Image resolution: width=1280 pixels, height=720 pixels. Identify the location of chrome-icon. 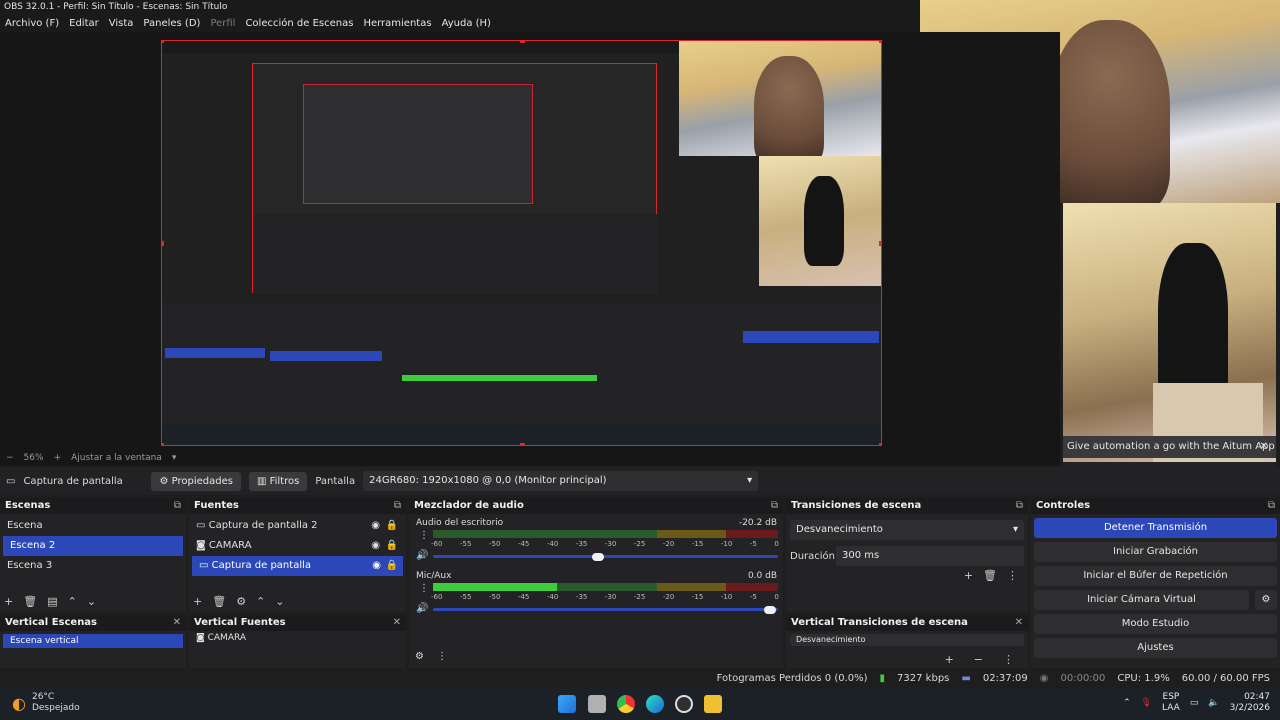
(626, 704).